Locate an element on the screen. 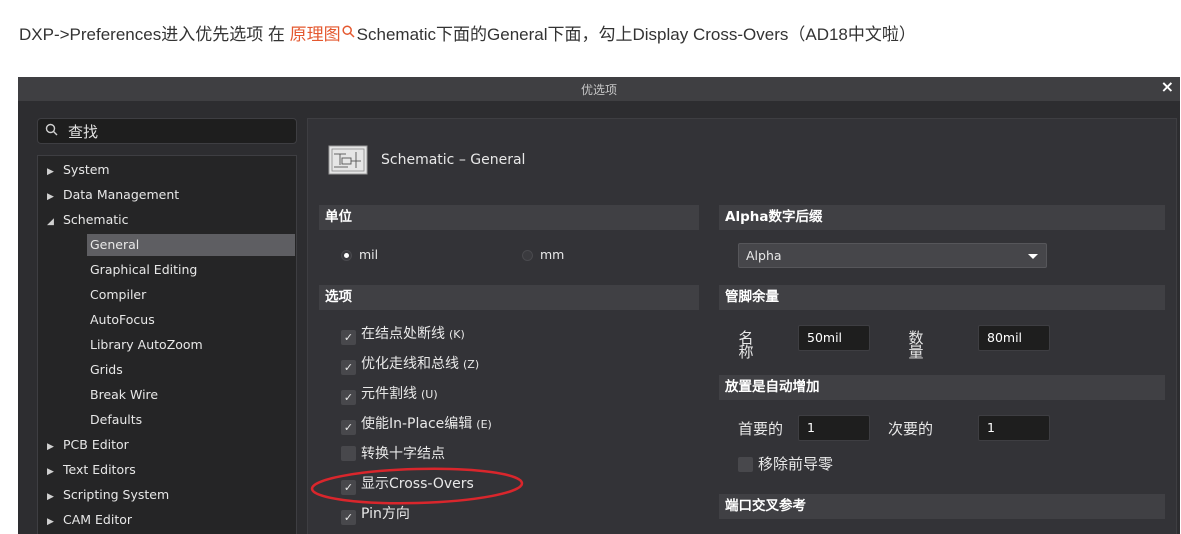  option-shortcut-key: (K) is located at coordinates (457, 334).